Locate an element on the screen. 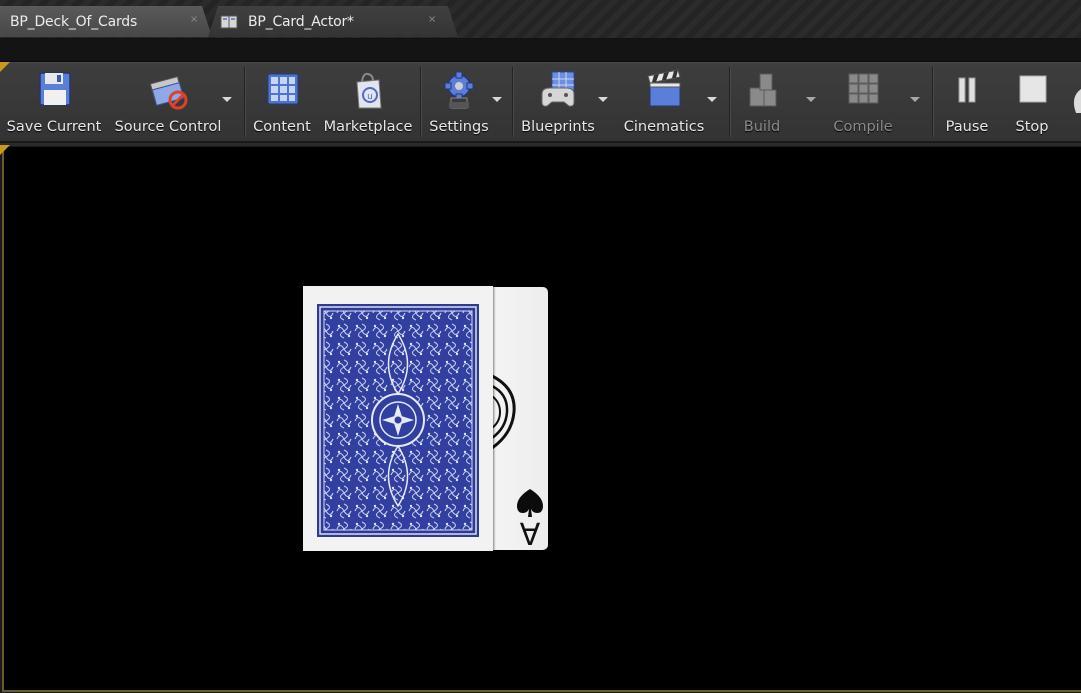 Image resolution: width=1081 pixels, height=693 pixels. settings-button: Settings is located at coordinates (459, 102).